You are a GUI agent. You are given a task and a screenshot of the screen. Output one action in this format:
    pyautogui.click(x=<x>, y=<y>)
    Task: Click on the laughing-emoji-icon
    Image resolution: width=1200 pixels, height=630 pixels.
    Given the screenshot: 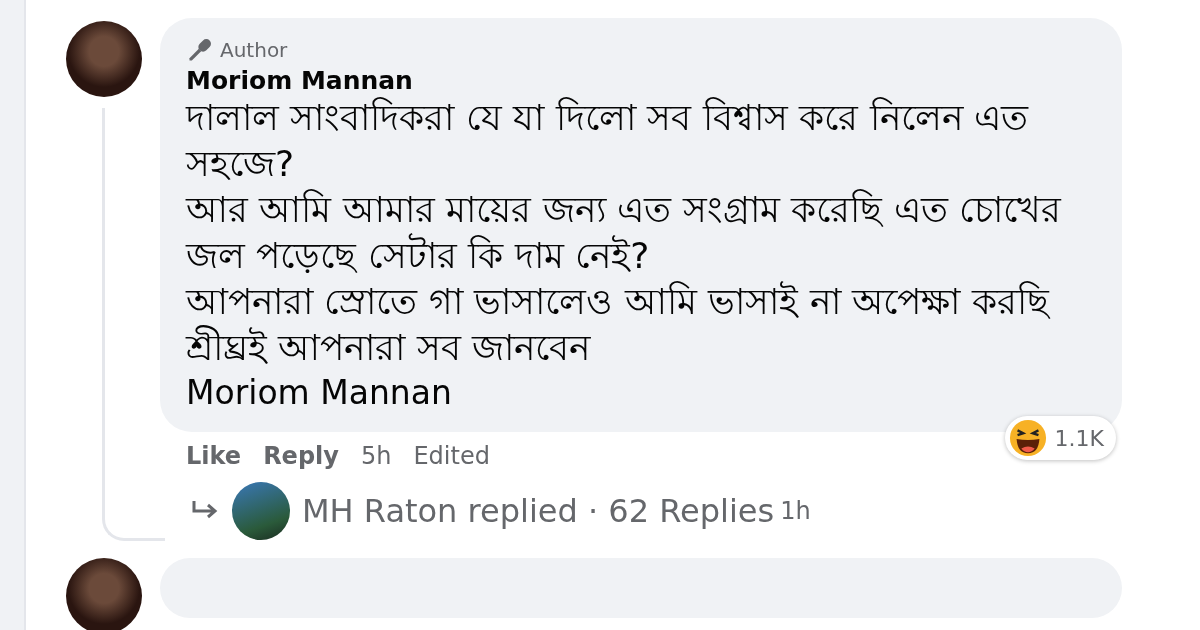 What is the action you would take?
    pyautogui.click(x=1027, y=438)
    